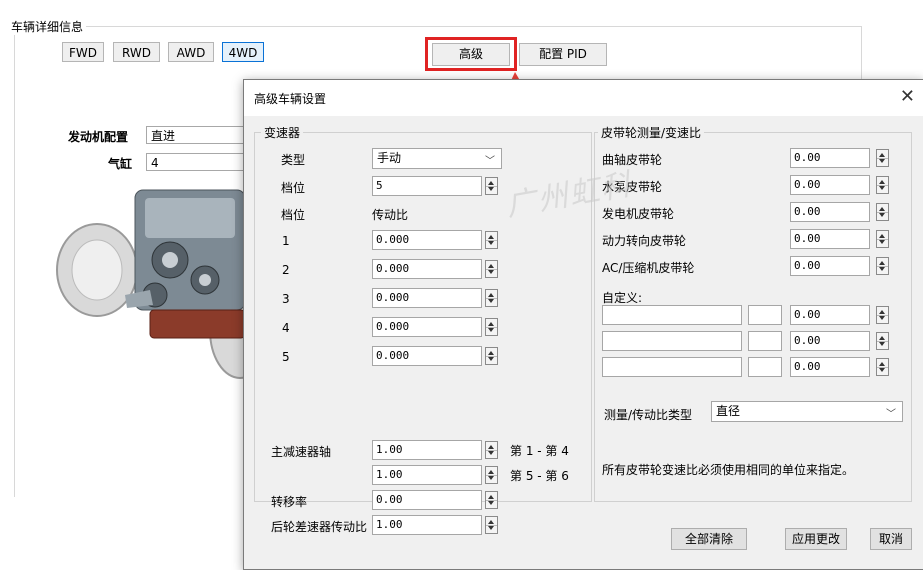 This screenshot has width=923, height=570. What do you see at coordinates (427, 500) in the screenshot?
I see `transfer-ratio-input: 0.00` at bounding box center [427, 500].